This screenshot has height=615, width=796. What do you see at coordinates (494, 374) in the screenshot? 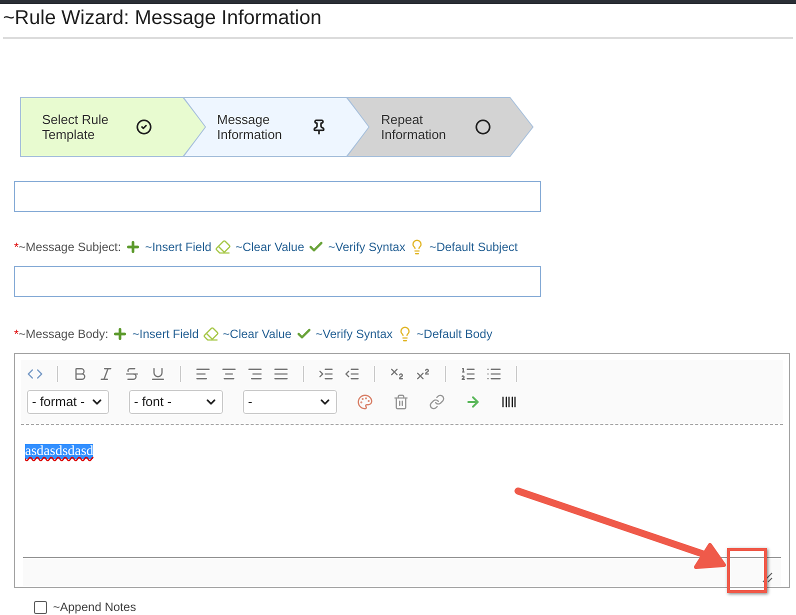
I see `bullet-list-icon` at bounding box center [494, 374].